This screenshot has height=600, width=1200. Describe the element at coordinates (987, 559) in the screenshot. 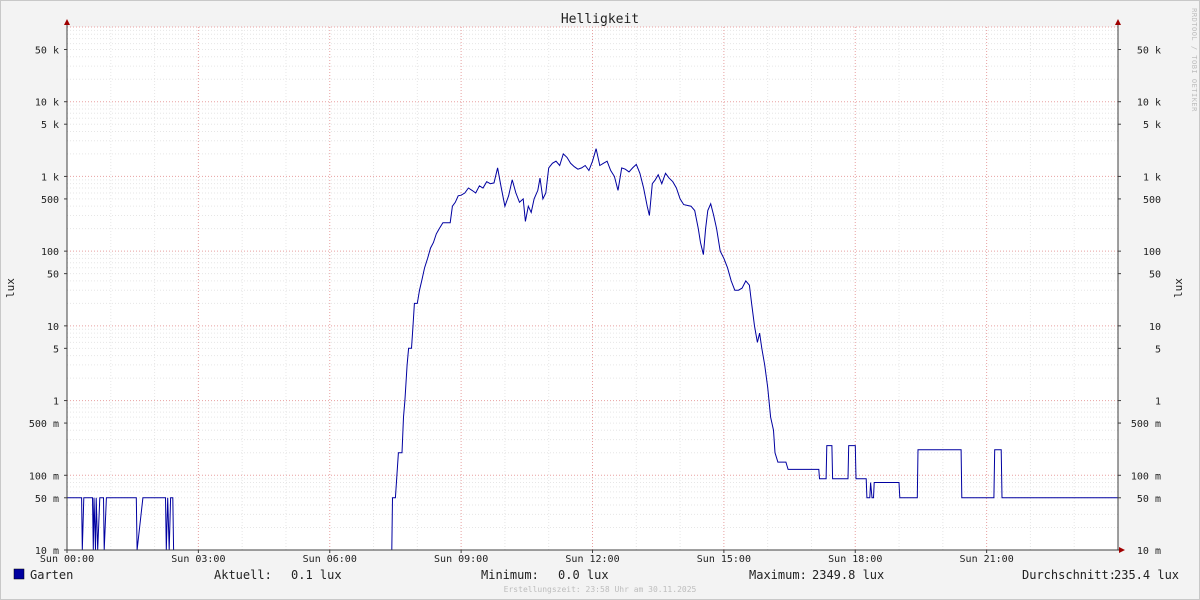

I see `x-tick-label: Sun 21:00` at that location.